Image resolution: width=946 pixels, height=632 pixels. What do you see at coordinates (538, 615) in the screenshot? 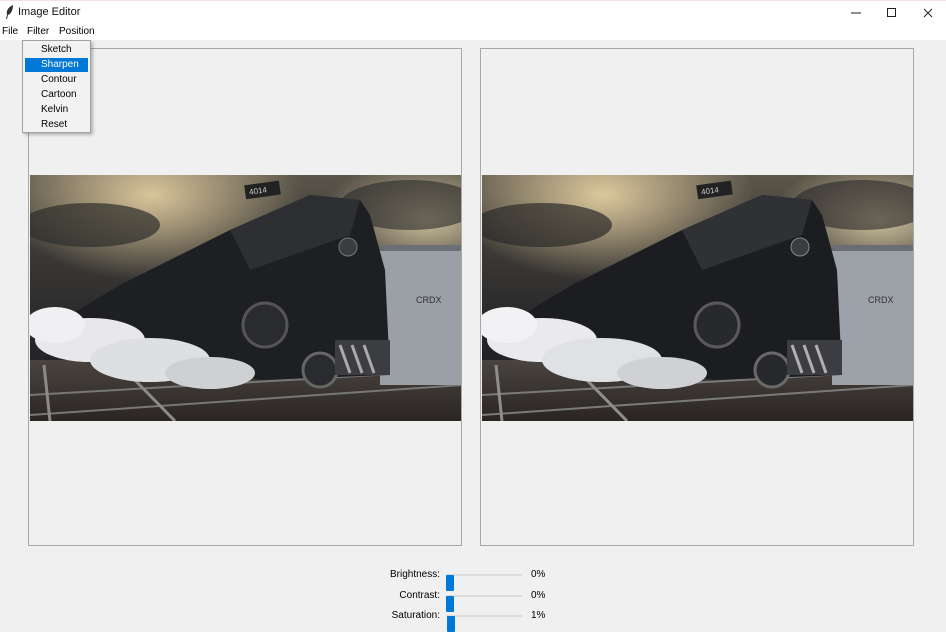
I see `saturation-value: 1%` at bounding box center [538, 615].